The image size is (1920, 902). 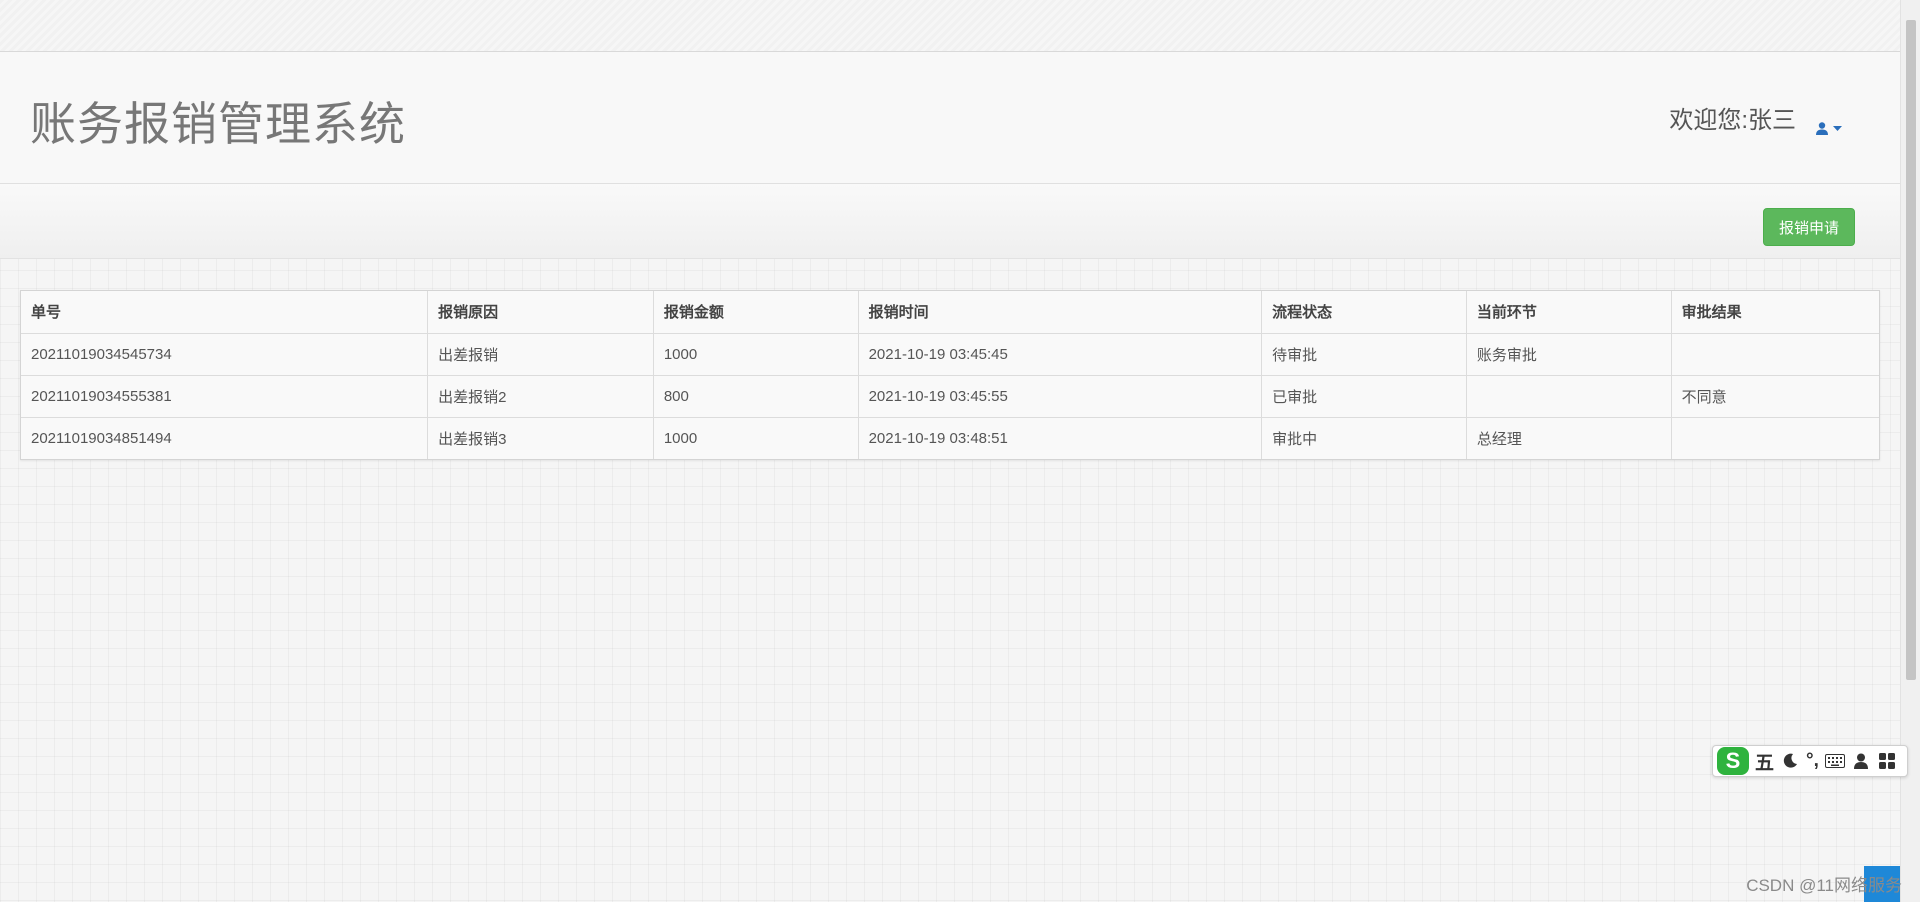 What do you see at coordinates (225, 438) in the screenshot?
I see `cell-order-no: 20211019034851494` at bounding box center [225, 438].